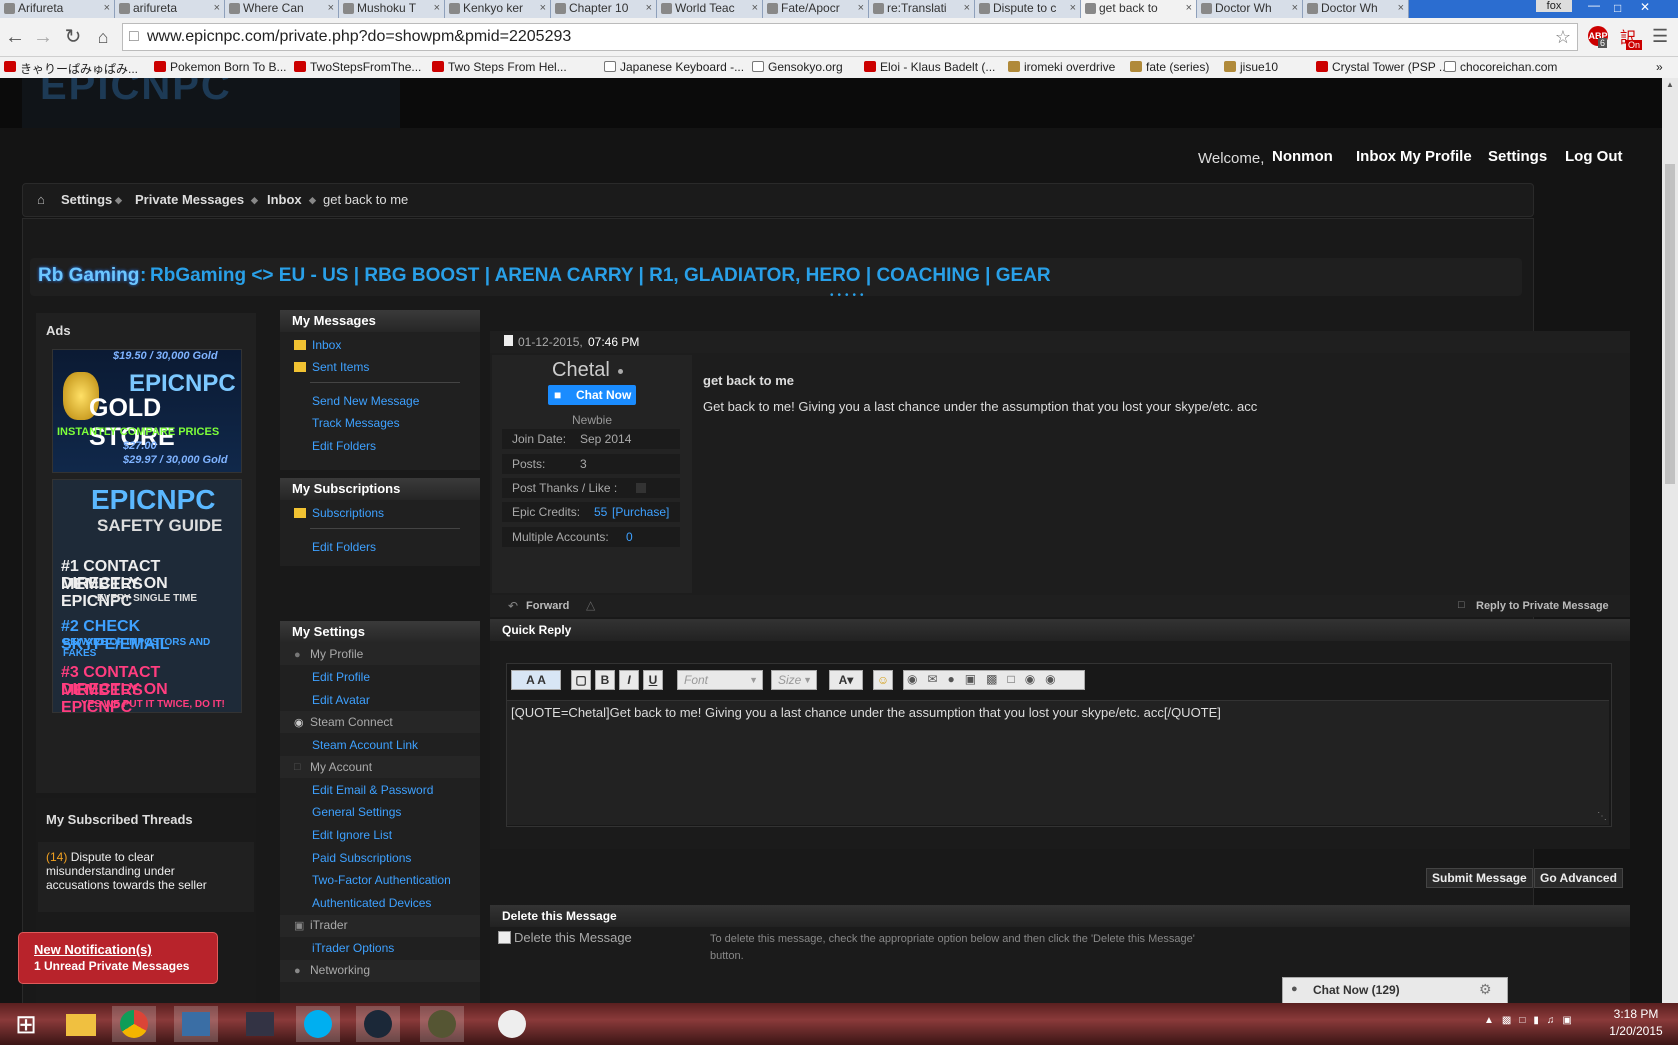 This screenshot has width=1678, height=1045. What do you see at coordinates (365, 401) in the screenshot?
I see `sidebar-item-send-new: Send New Message` at bounding box center [365, 401].